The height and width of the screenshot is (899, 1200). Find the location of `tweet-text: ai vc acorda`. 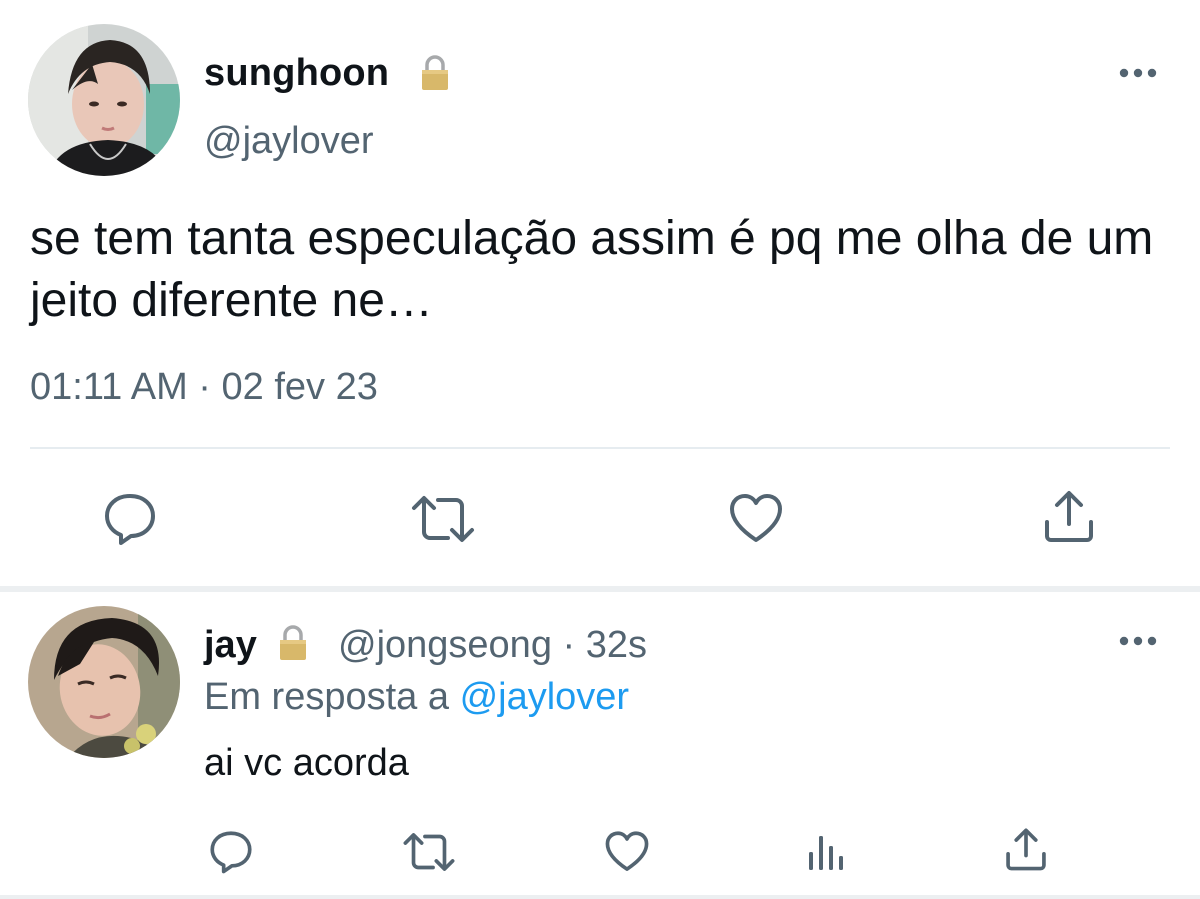

tweet-text: ai vc acorda is located at coordinates (306, 763).